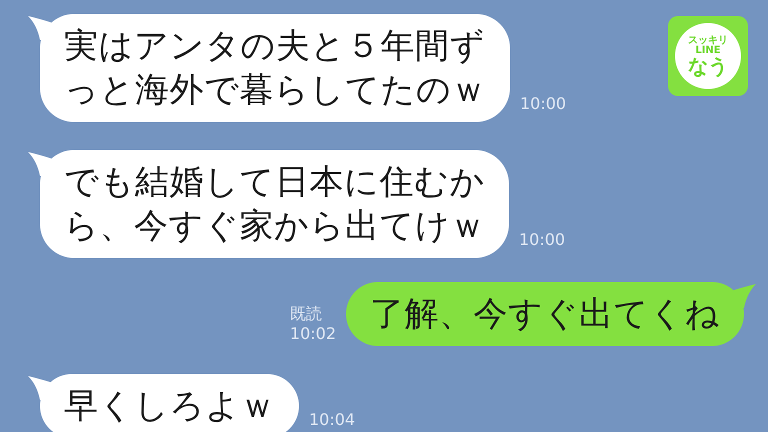 This screenshot has height=432, width=768. Describe the element at coordinates (274, 226) in the screenshot. I see `message-text: ら、今すぐ家から出てけｗ` at that location.